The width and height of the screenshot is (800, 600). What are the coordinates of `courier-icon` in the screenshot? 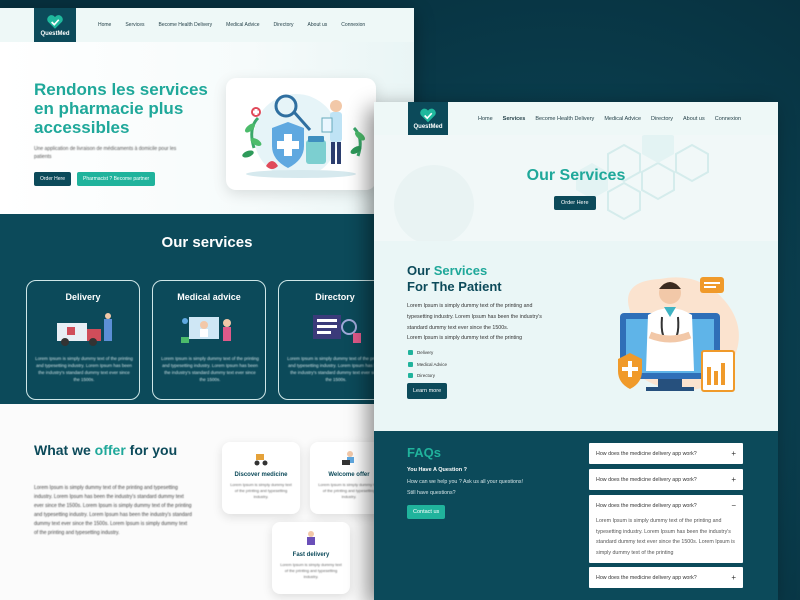 It's located at (311, 538).